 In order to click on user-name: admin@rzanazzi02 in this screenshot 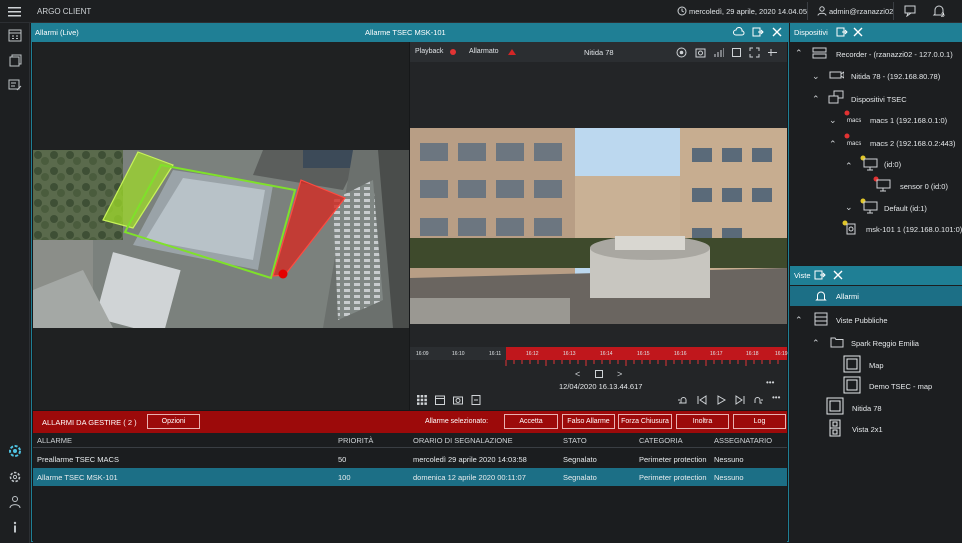, I will do `click(861, 11)`.